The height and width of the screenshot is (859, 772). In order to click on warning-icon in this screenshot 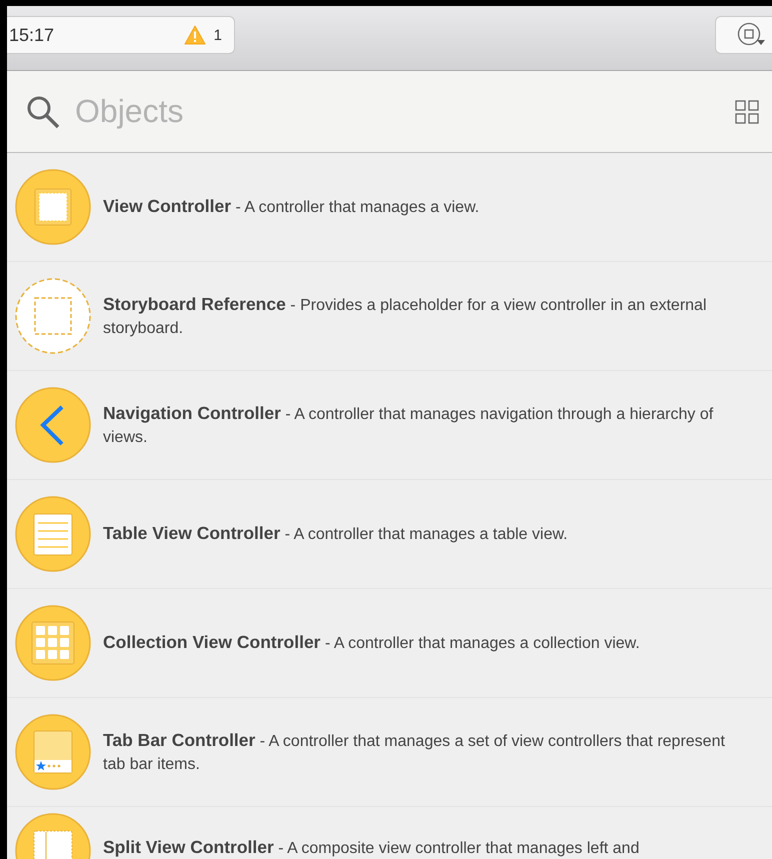, I will do `click(195, 35)`.